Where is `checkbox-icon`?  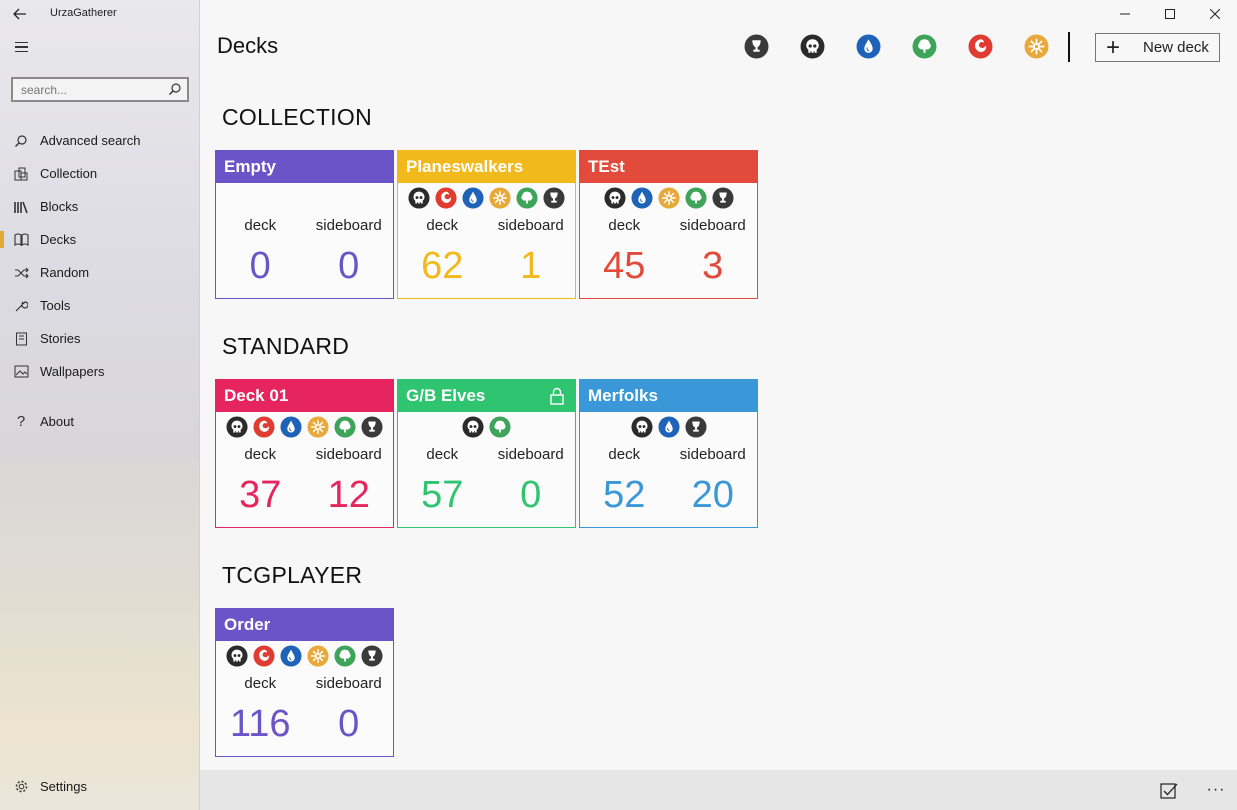 checkbox-icon is located at coordinates (1169, 790).